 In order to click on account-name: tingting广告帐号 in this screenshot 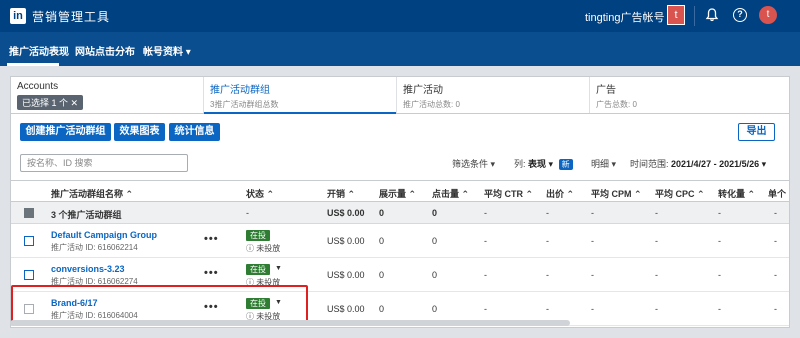, I will do `click(624, 17)`.